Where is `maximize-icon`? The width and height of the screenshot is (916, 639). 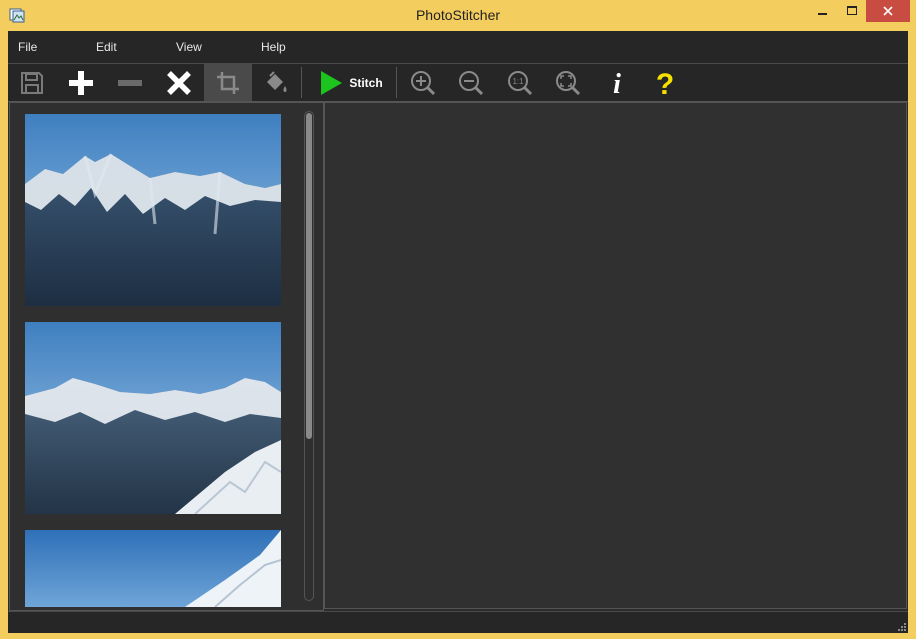
maximize-icon is located at coordinates (852, 10).